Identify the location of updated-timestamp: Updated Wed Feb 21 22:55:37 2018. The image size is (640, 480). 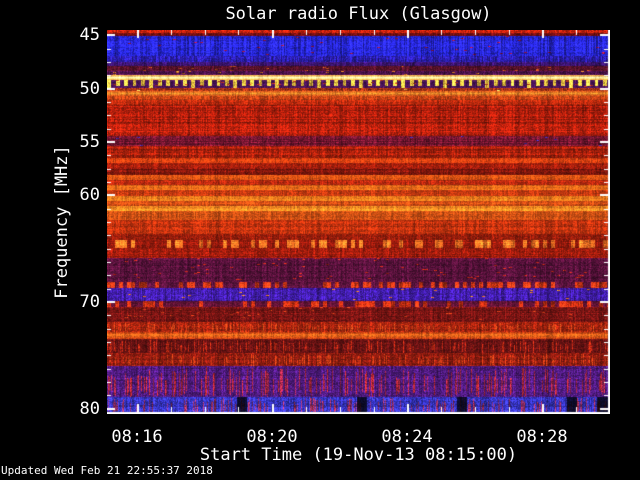
(107, 470).